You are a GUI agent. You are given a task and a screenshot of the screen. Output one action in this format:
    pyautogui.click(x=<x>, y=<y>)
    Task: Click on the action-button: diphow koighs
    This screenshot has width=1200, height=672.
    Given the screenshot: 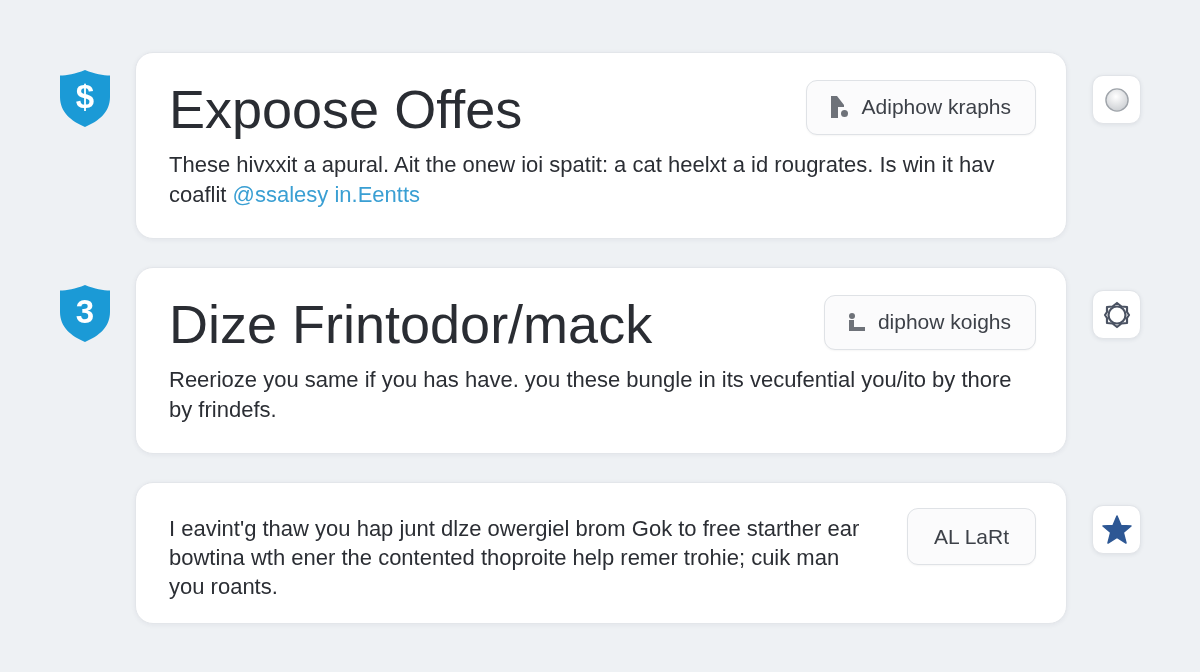 What is the action you would take?
    pyautogui.click(x=929, y=322)
    